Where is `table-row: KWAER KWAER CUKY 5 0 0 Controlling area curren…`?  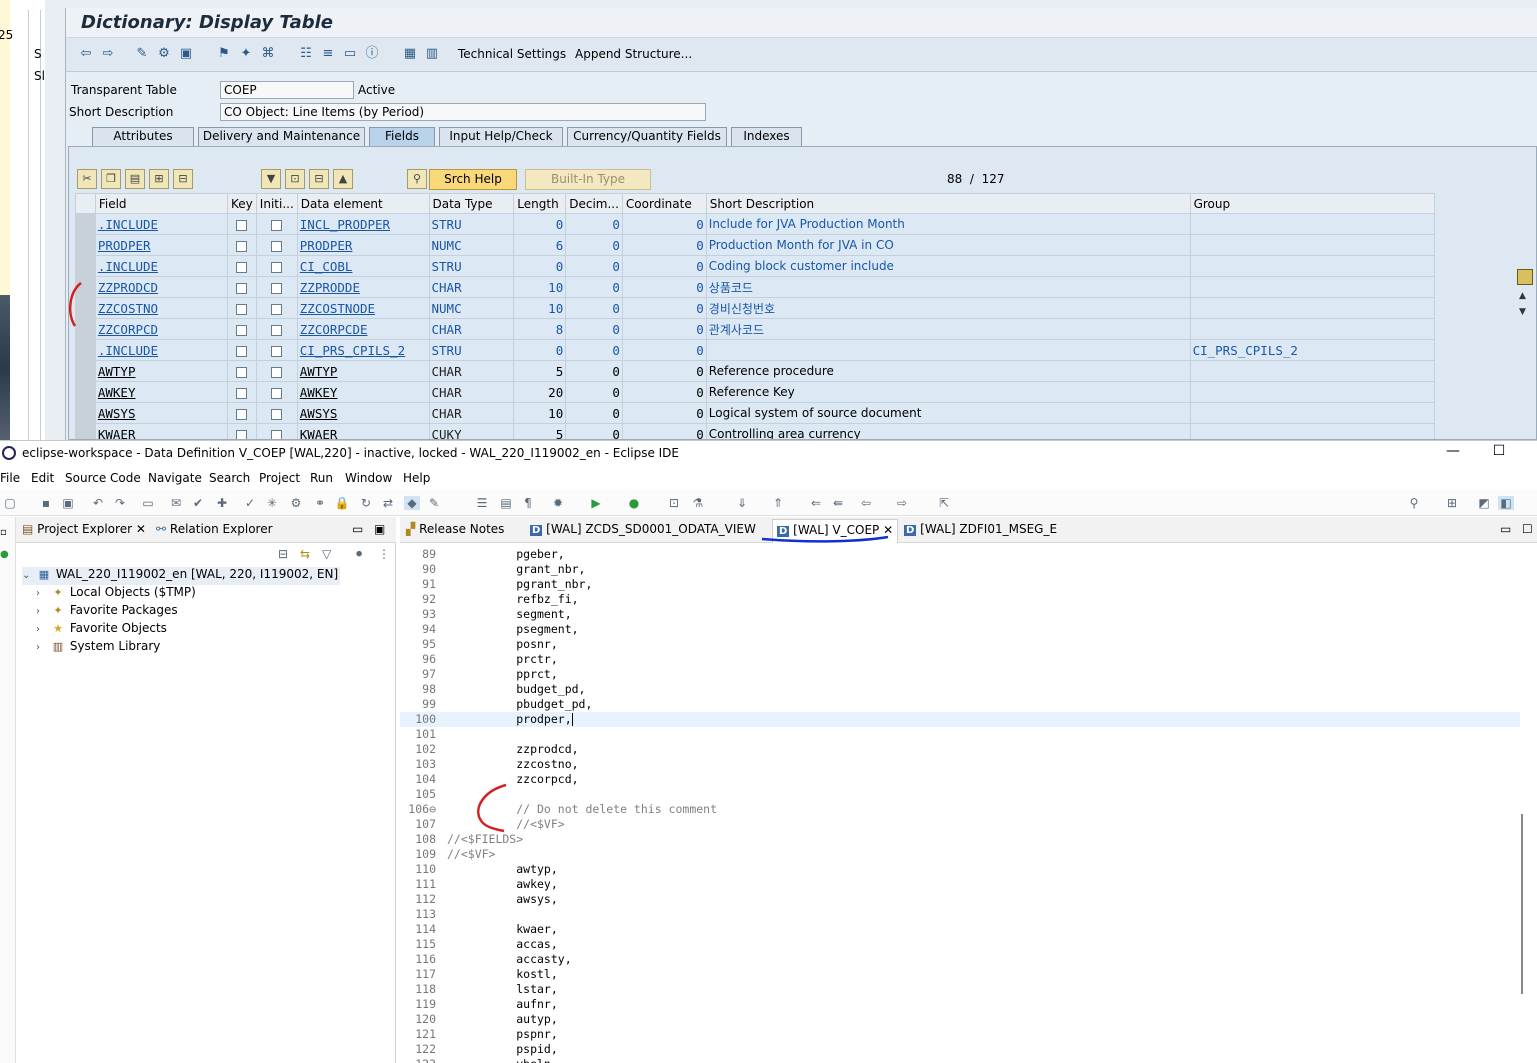
table-row: KWAER KWAER CUKY 5 0 0 Controlling area curren… is located at coordinates (755, 431).